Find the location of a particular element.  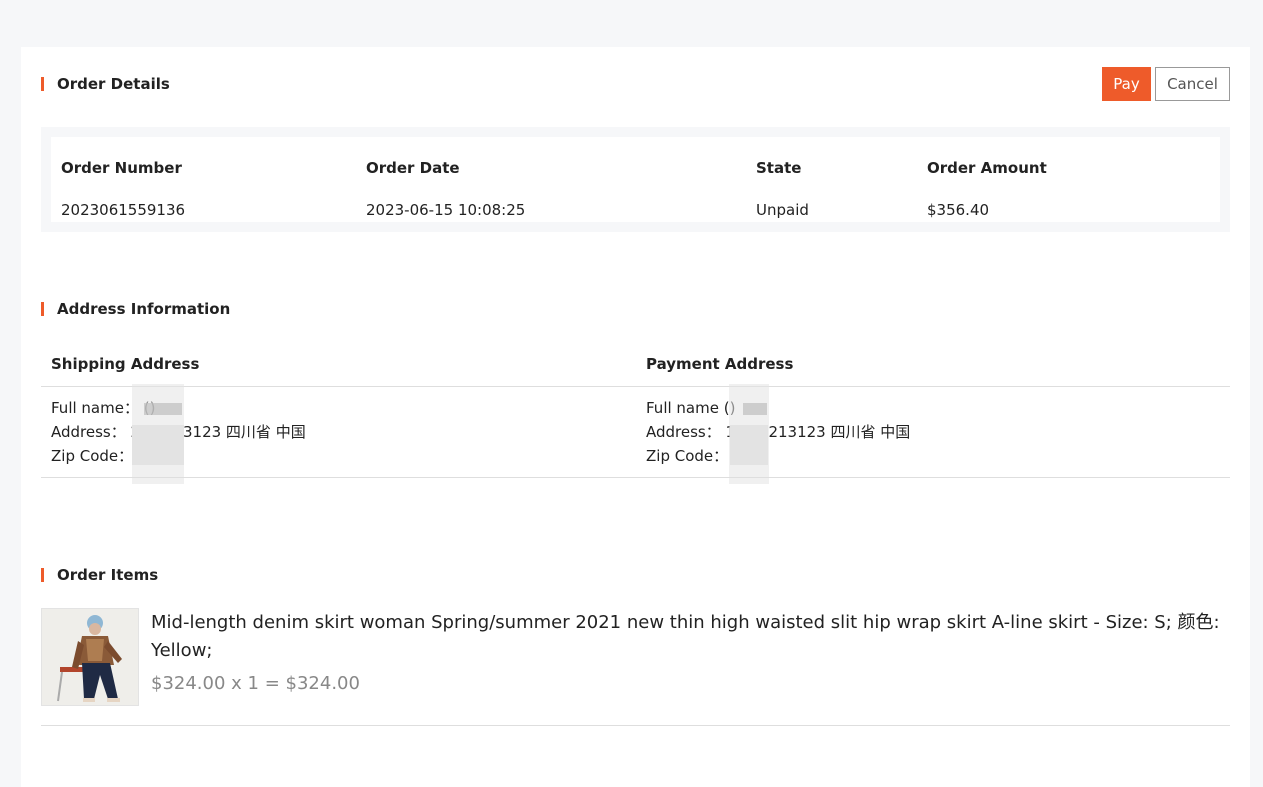

order-amount-header: Order Amount is located at coordinates (987, 168).